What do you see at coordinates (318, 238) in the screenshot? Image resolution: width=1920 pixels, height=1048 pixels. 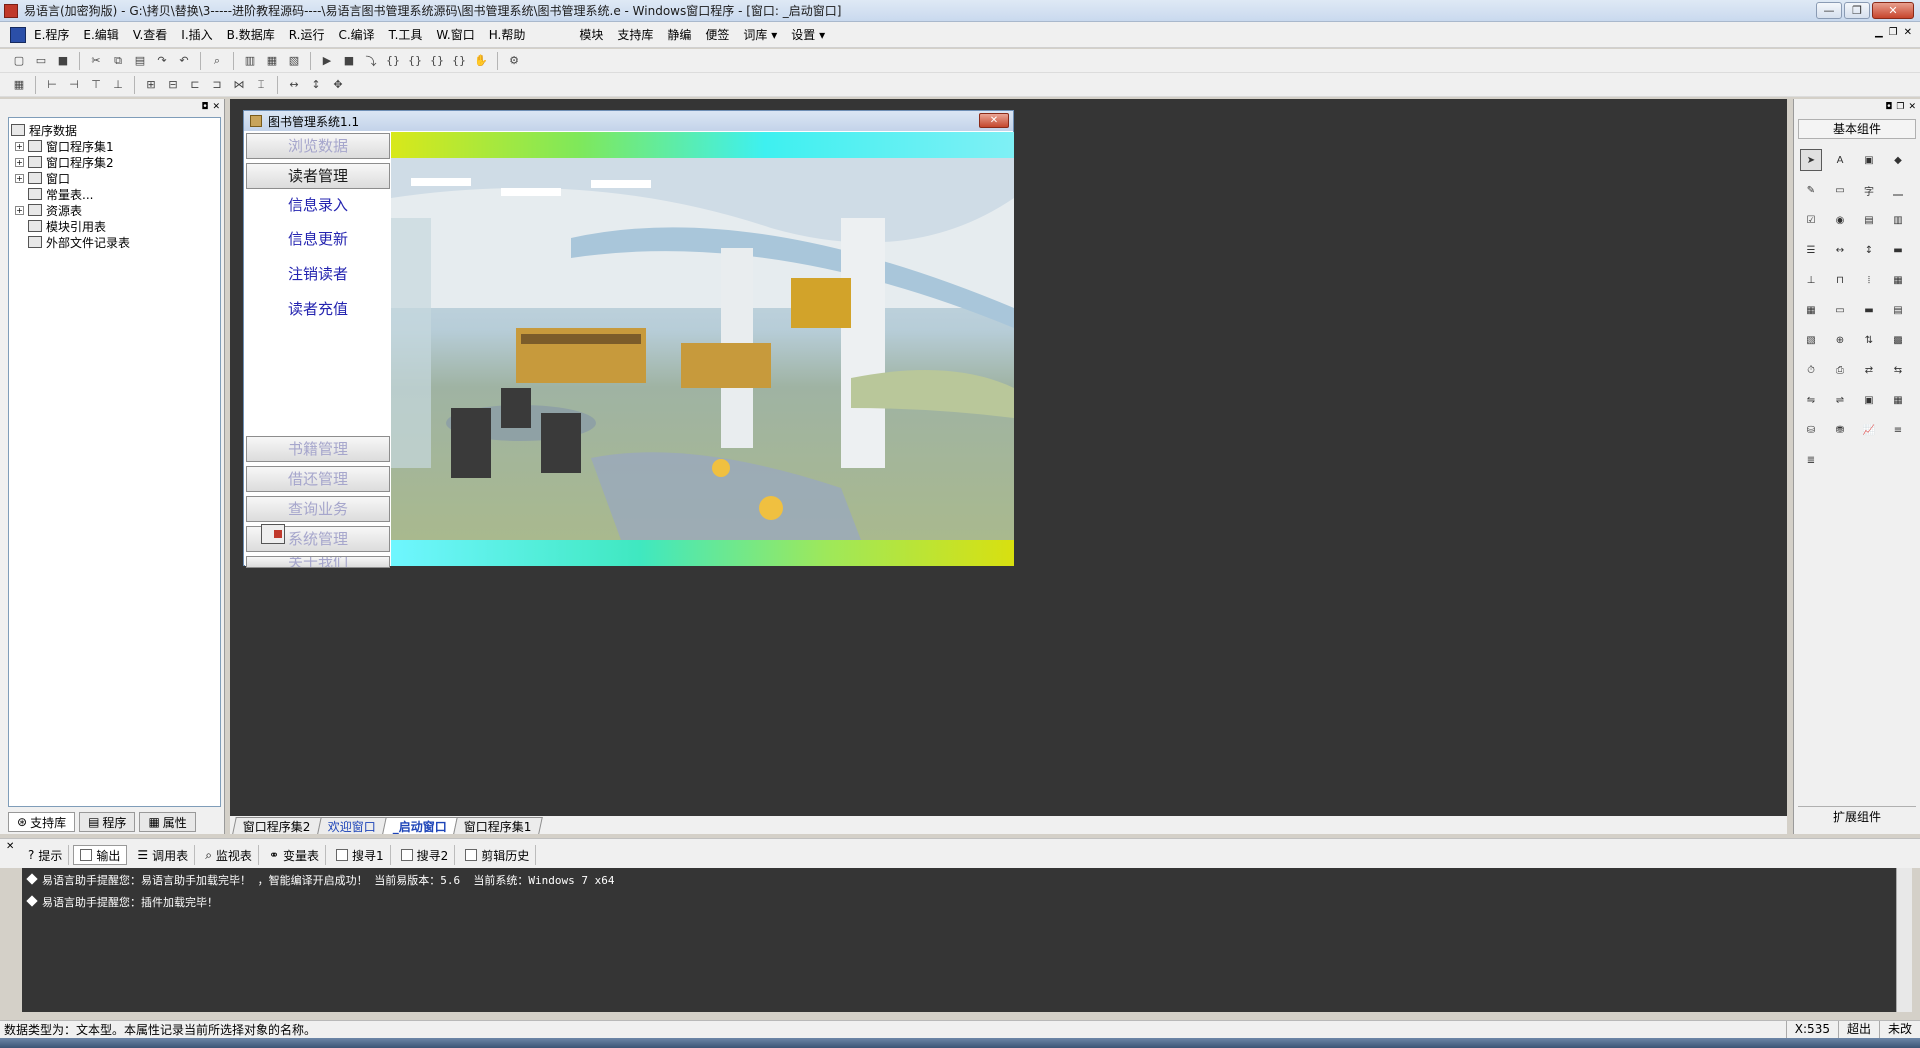 I see `info-update-link: 信息更新` at bounding box center [318, 238].